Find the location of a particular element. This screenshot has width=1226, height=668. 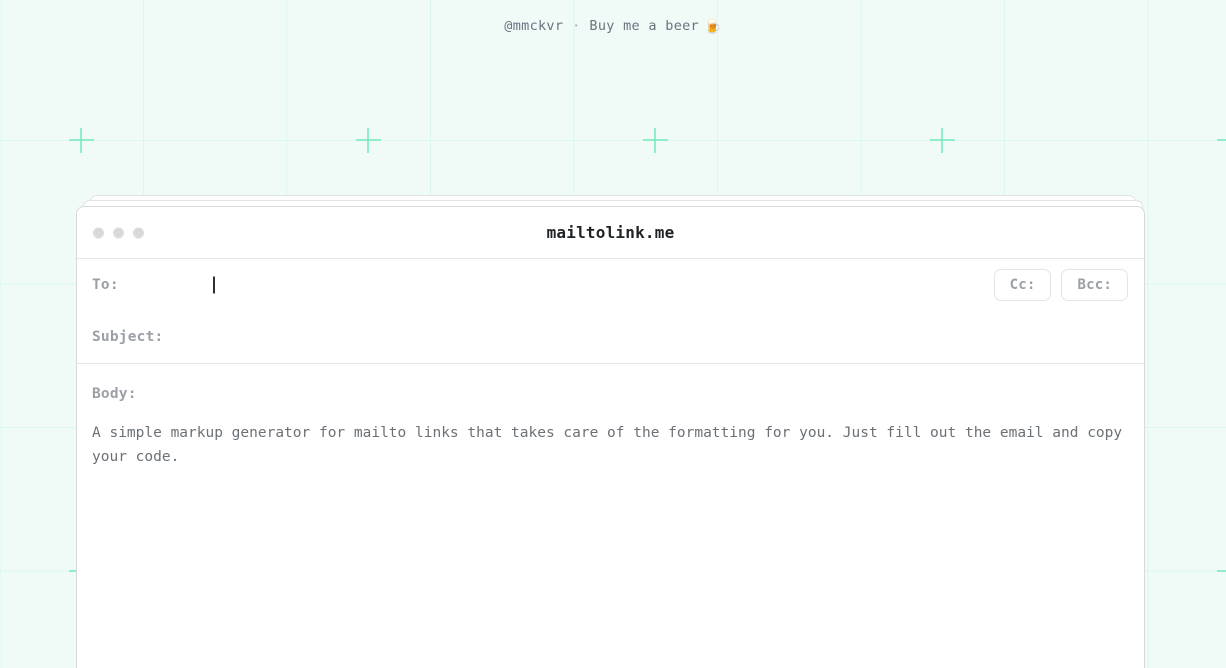

subject-field-label: Subject: is located at coordinates (128, 337).